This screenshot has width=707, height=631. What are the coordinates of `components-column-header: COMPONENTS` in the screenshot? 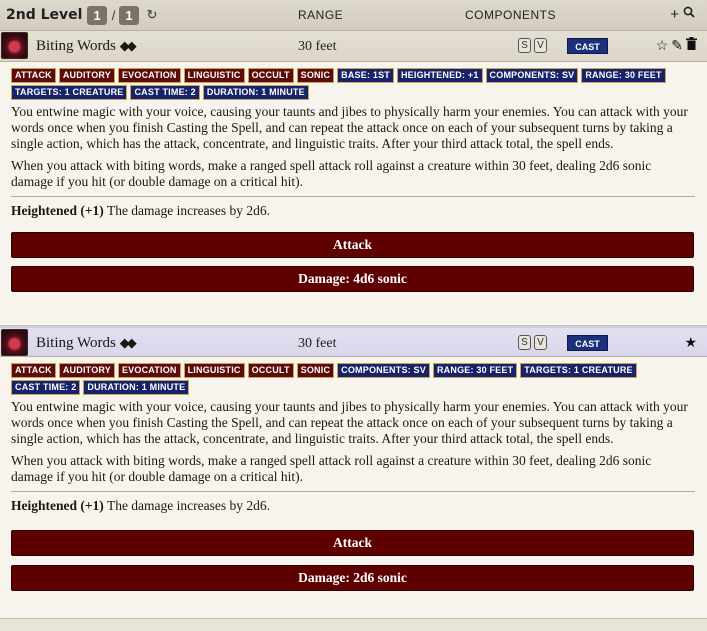 It's located at (511, 15).